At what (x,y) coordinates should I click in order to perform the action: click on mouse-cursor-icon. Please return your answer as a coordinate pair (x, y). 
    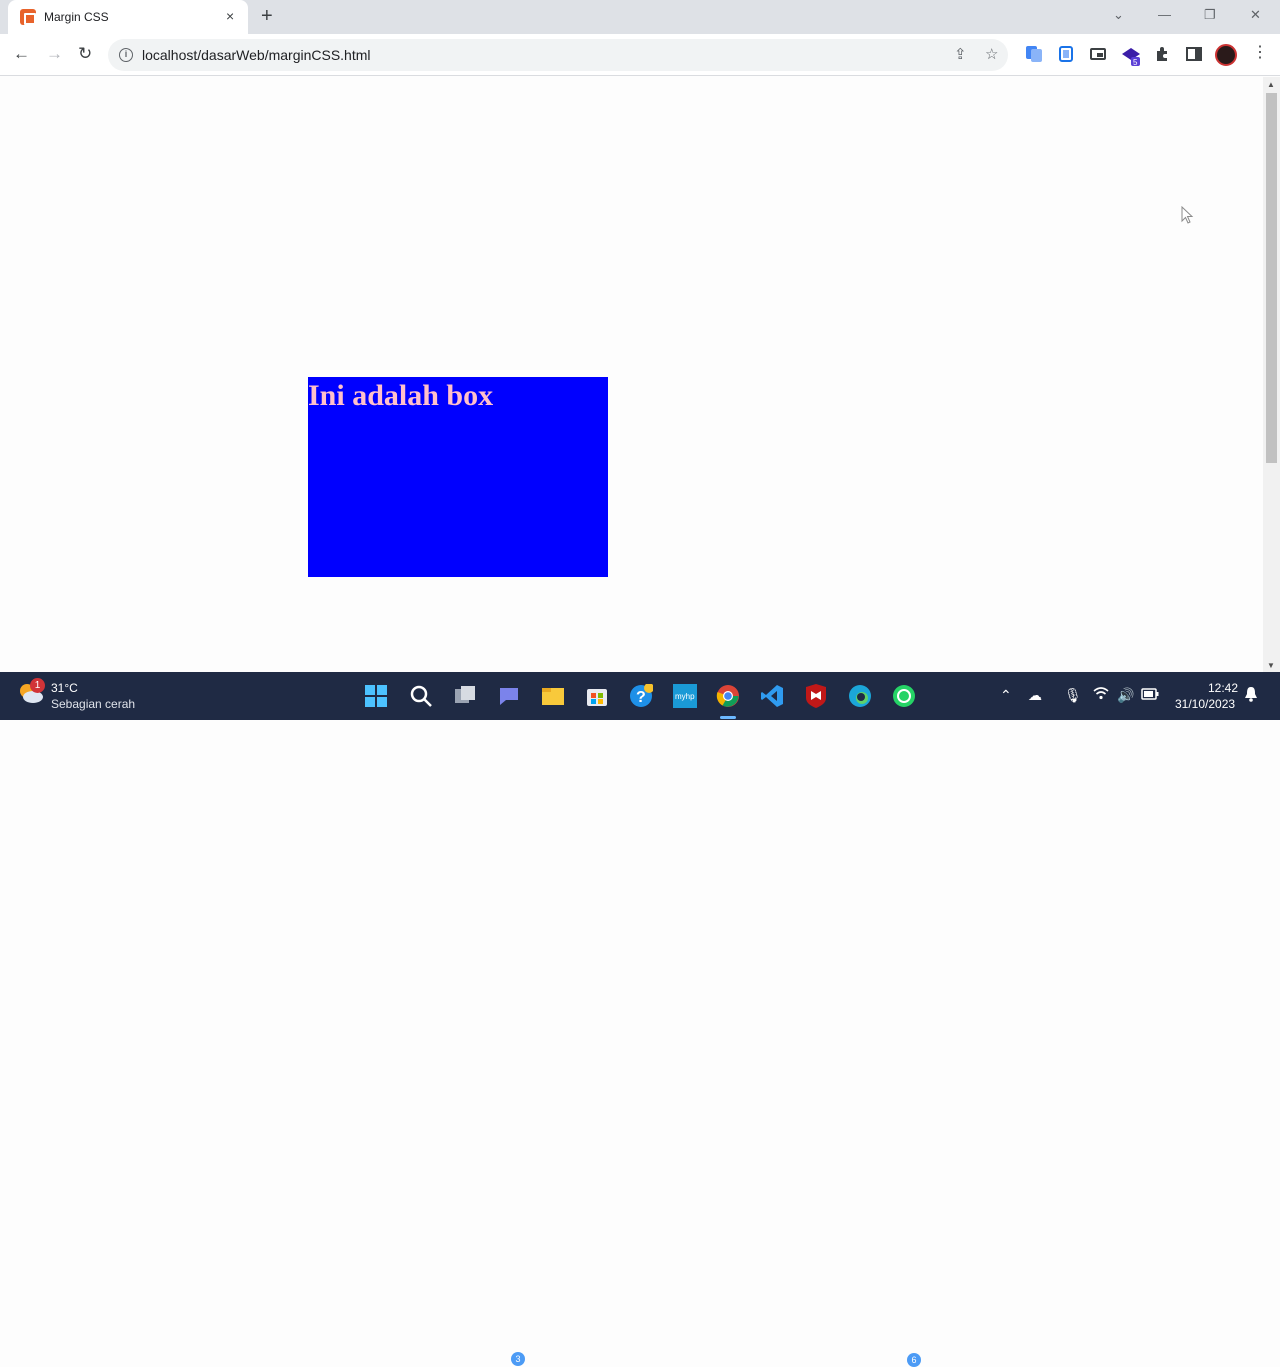
    Looking at the image, I should click on (1187, 217).